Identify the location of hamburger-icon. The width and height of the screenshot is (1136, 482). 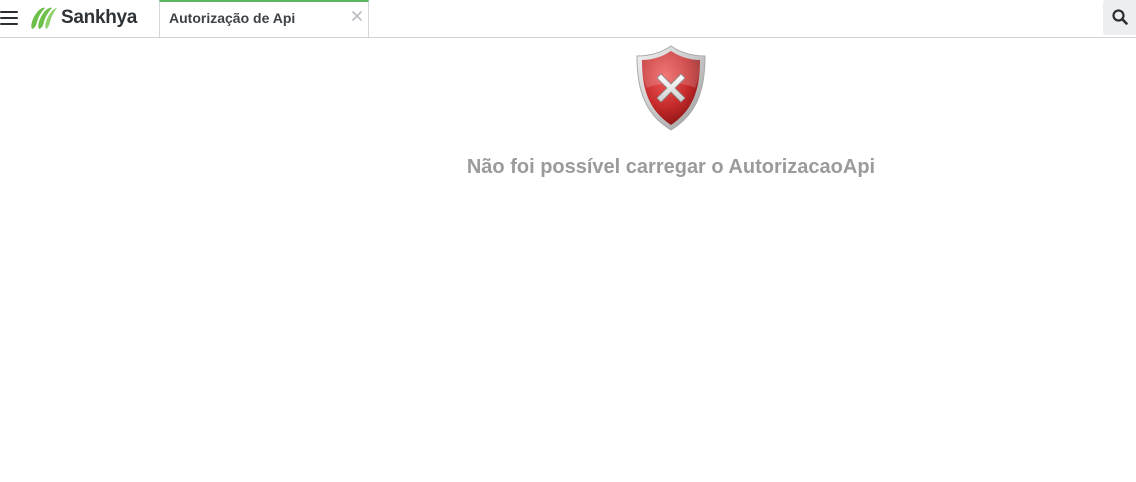
(9, 18).